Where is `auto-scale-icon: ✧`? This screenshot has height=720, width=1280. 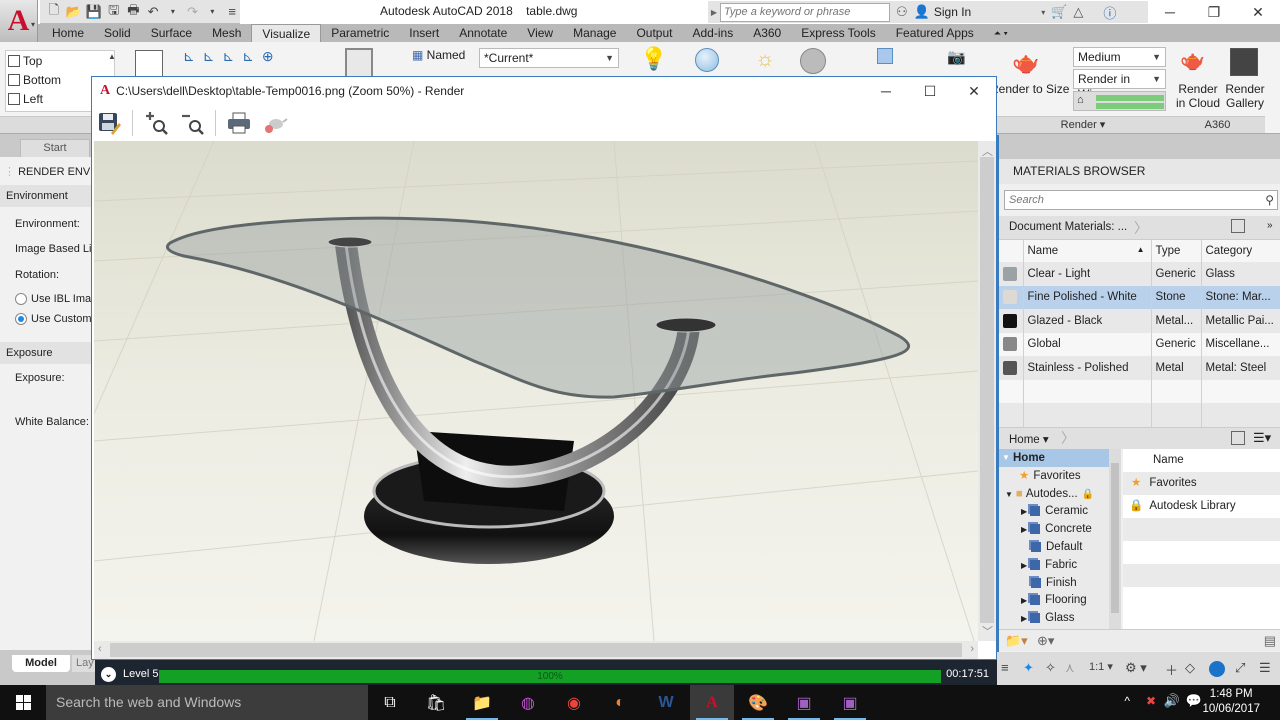
auto-scale-icon: ✧ is located at coordinates (1050, 668).